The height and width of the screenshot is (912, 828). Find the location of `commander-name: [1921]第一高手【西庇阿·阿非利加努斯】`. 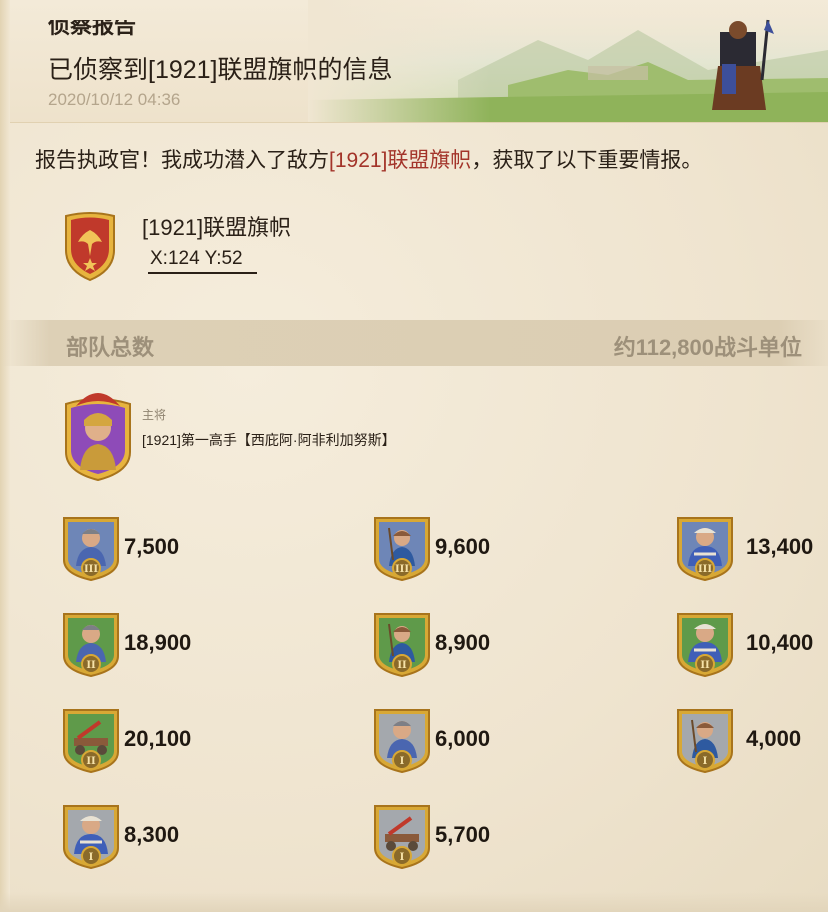

commander-name: [1921]第一高手【西庇阿·阿非利加努斯】 is located at coordinates (269, 440).